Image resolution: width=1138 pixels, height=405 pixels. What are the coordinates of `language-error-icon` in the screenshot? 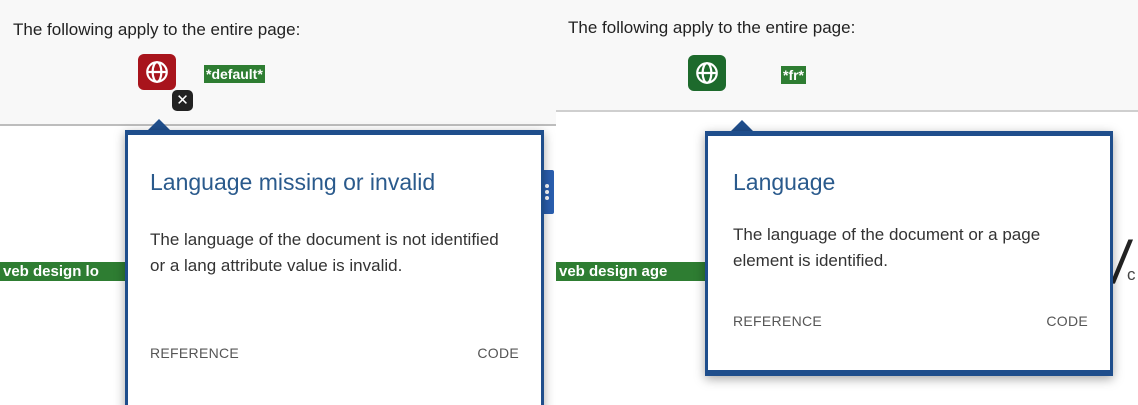 It's located at (157, 72).